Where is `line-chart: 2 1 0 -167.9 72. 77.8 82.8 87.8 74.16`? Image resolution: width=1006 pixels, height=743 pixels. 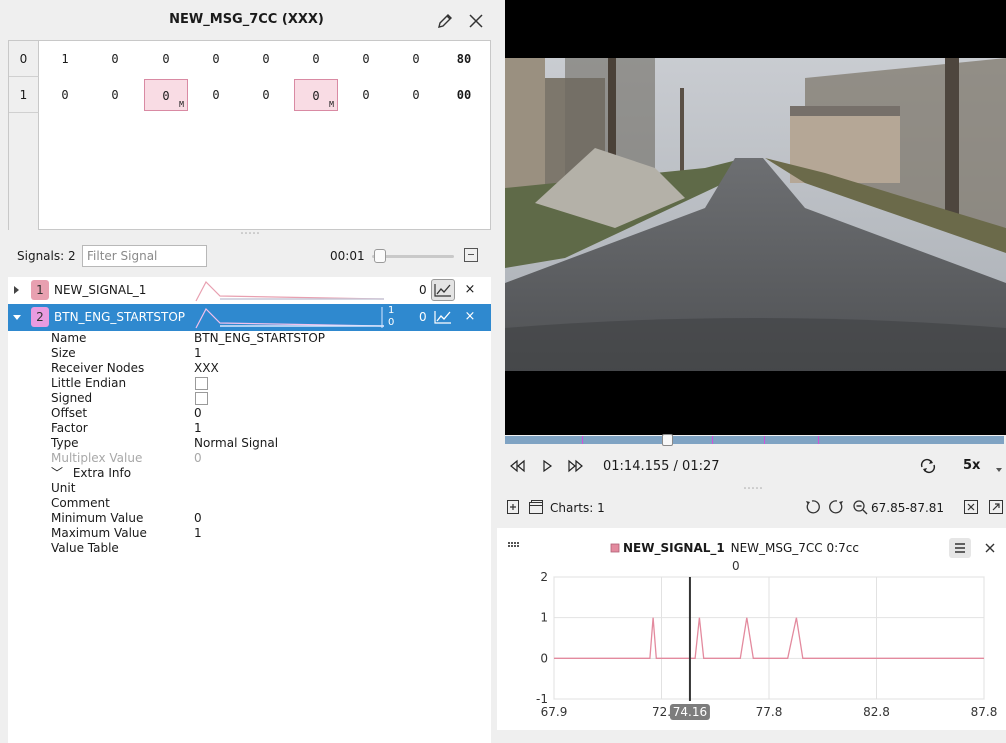
line-chart: 2 1 0 -167.9 72. 77.8 82.8 87.8 74.16 is located at coordinates (751, 629).